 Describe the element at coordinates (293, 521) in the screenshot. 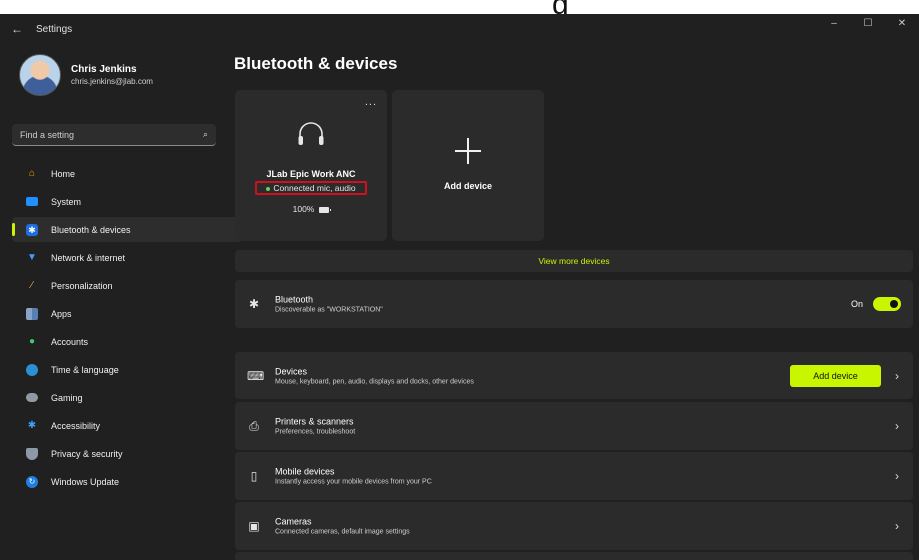

I see `cameras-title: Cameras` at that location.